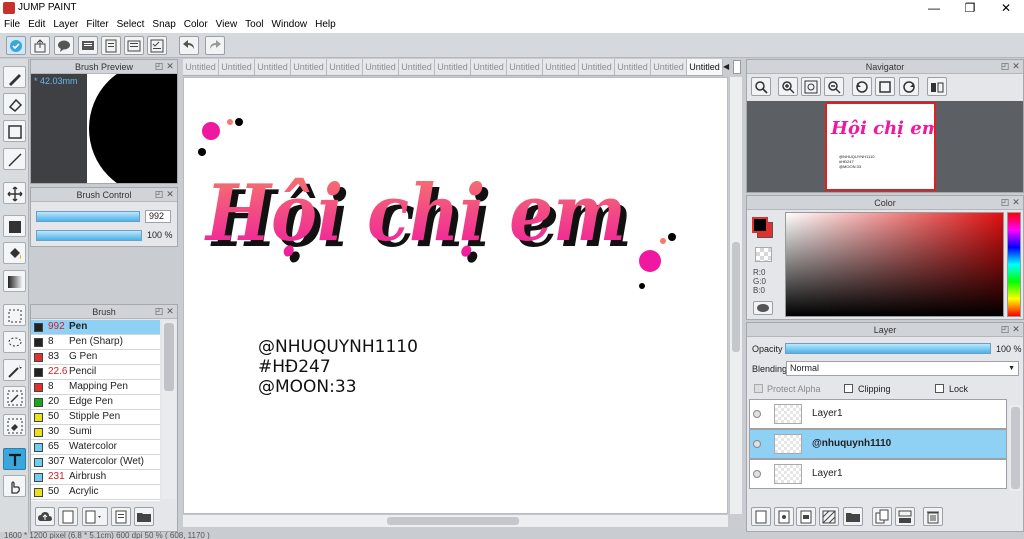 The width and height of the screenshot is (1024, 539). Describe the element at coordinates (14, 315) in the screenshot. I see `tool-select-rect` at that location.